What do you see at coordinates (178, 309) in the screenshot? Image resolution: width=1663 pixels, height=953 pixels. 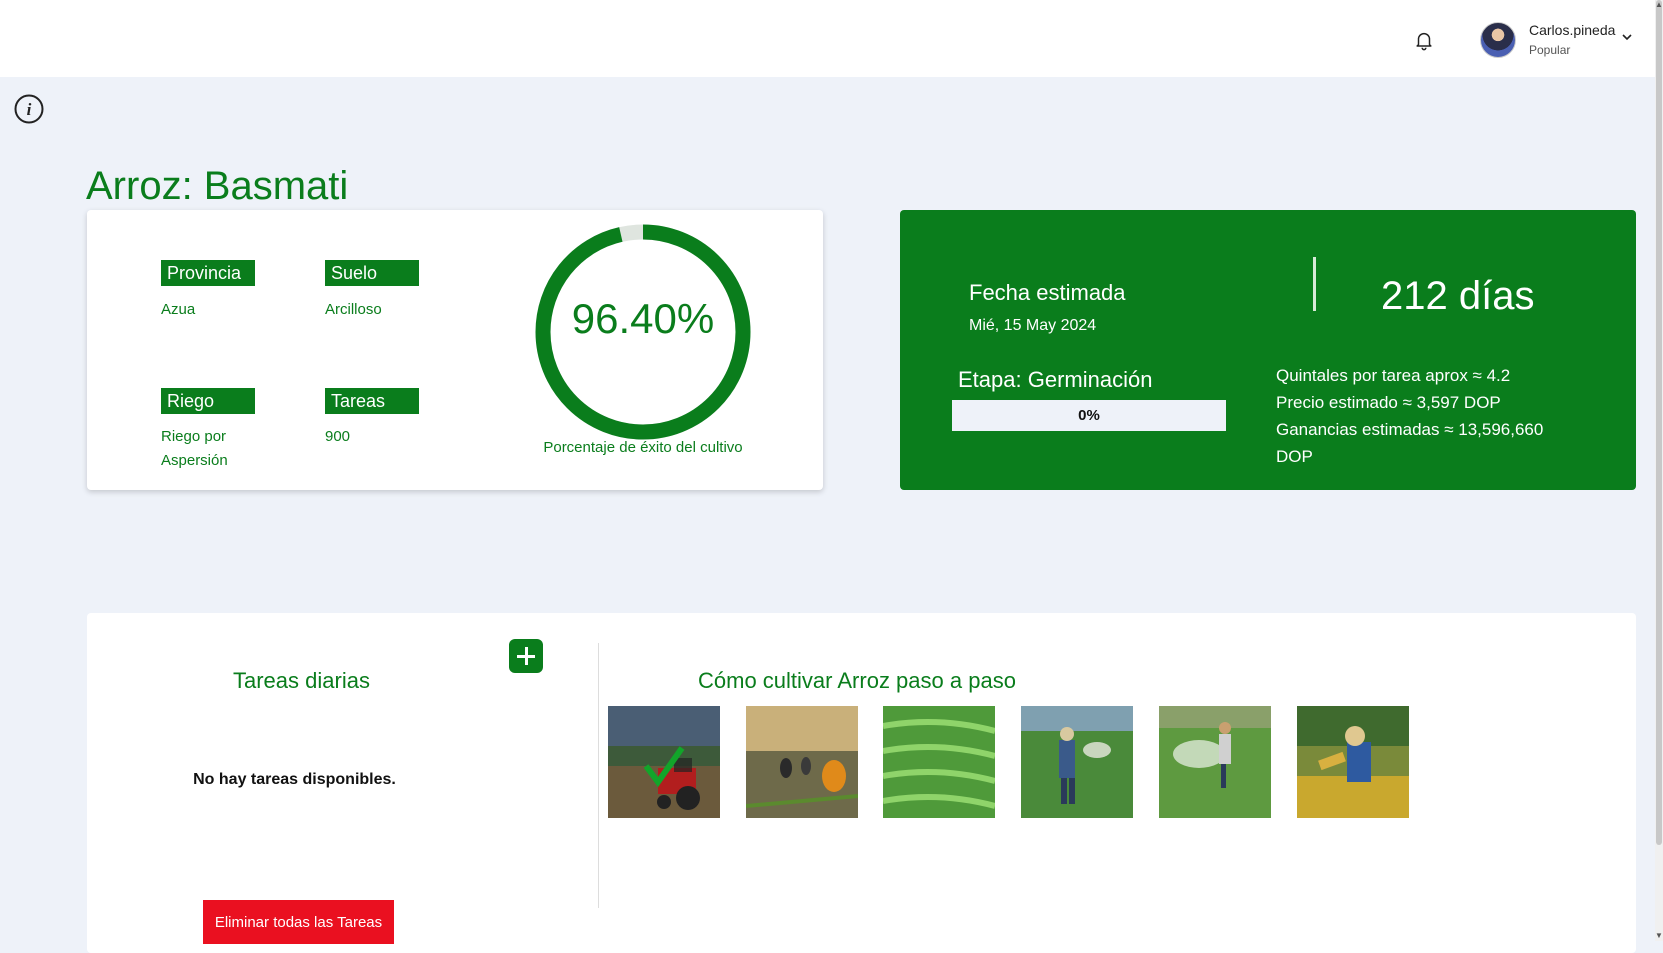 I see `province-value: Azua` at bounding box center [178, 309].